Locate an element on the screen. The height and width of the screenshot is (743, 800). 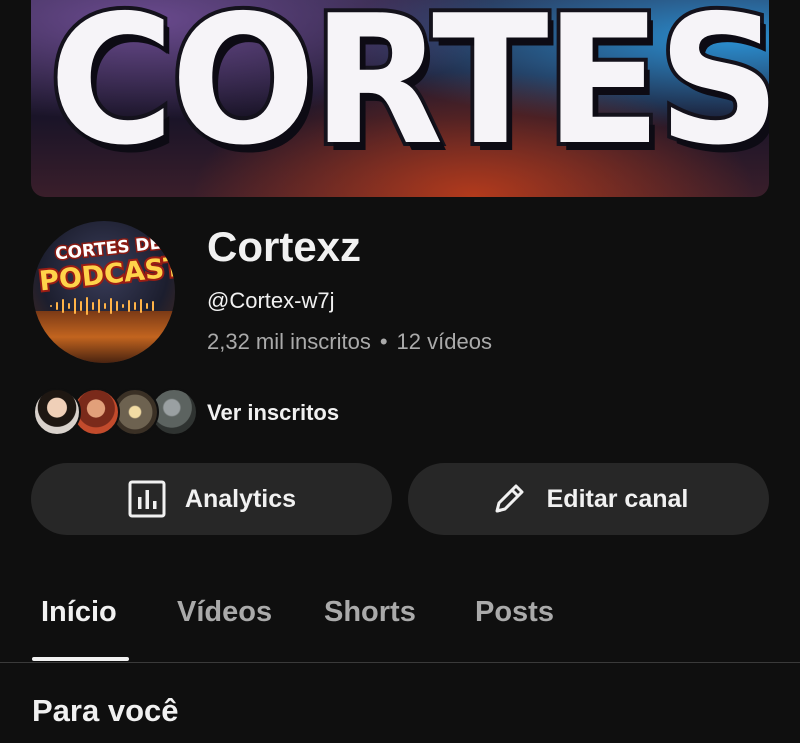
channel-avatar: CORTES DE PODCAST is located at coordinates (104, 292).